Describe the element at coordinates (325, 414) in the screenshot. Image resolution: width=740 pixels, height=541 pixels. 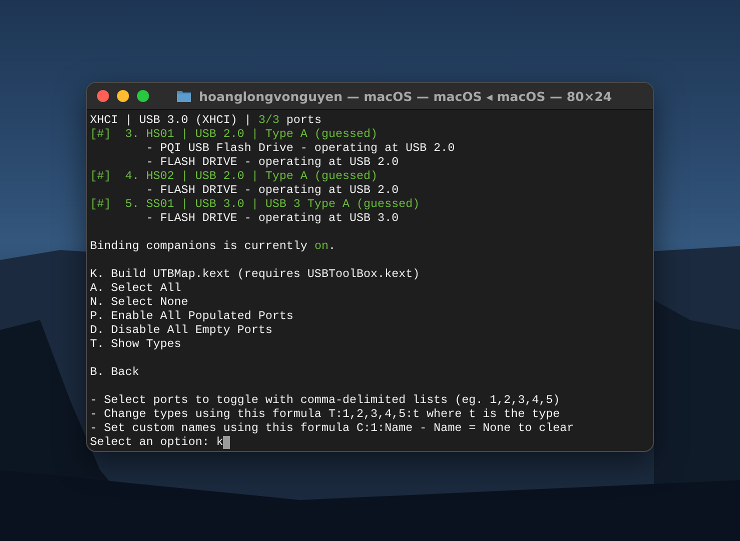
I see `terminal-line: - Change types using this formula T:1,2,3,4,5:t where t is the type` at that location.